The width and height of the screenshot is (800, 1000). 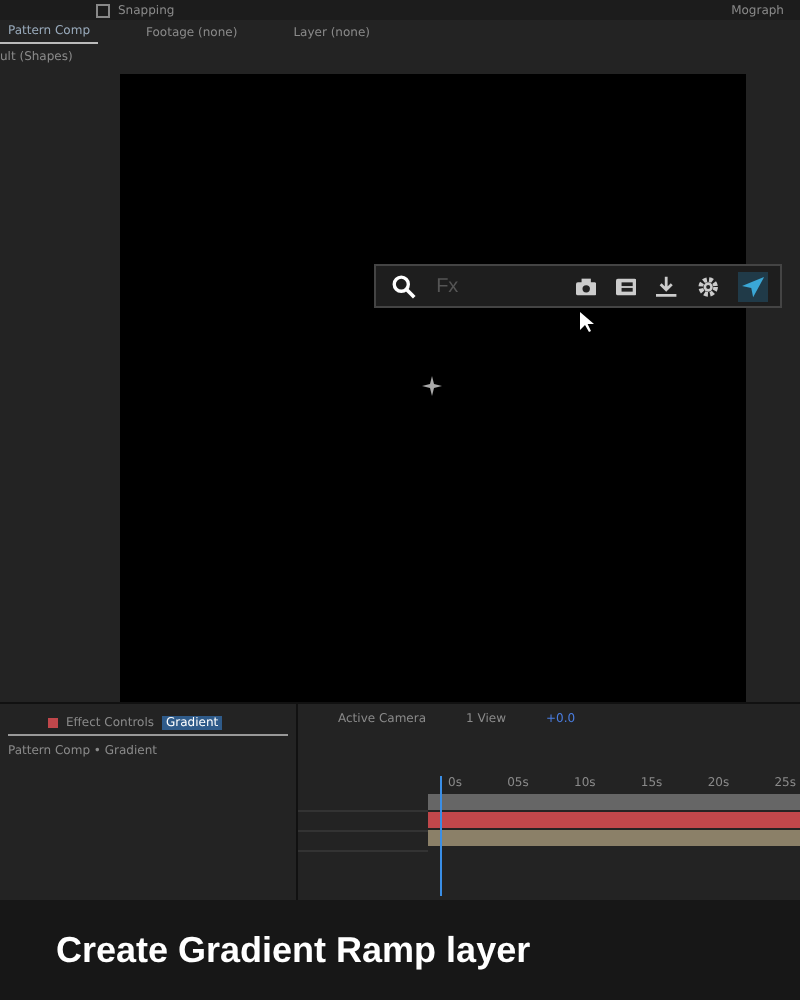 I want to click on caption-text: Create Gradient Ramp layer, so click(x=293, y=950).